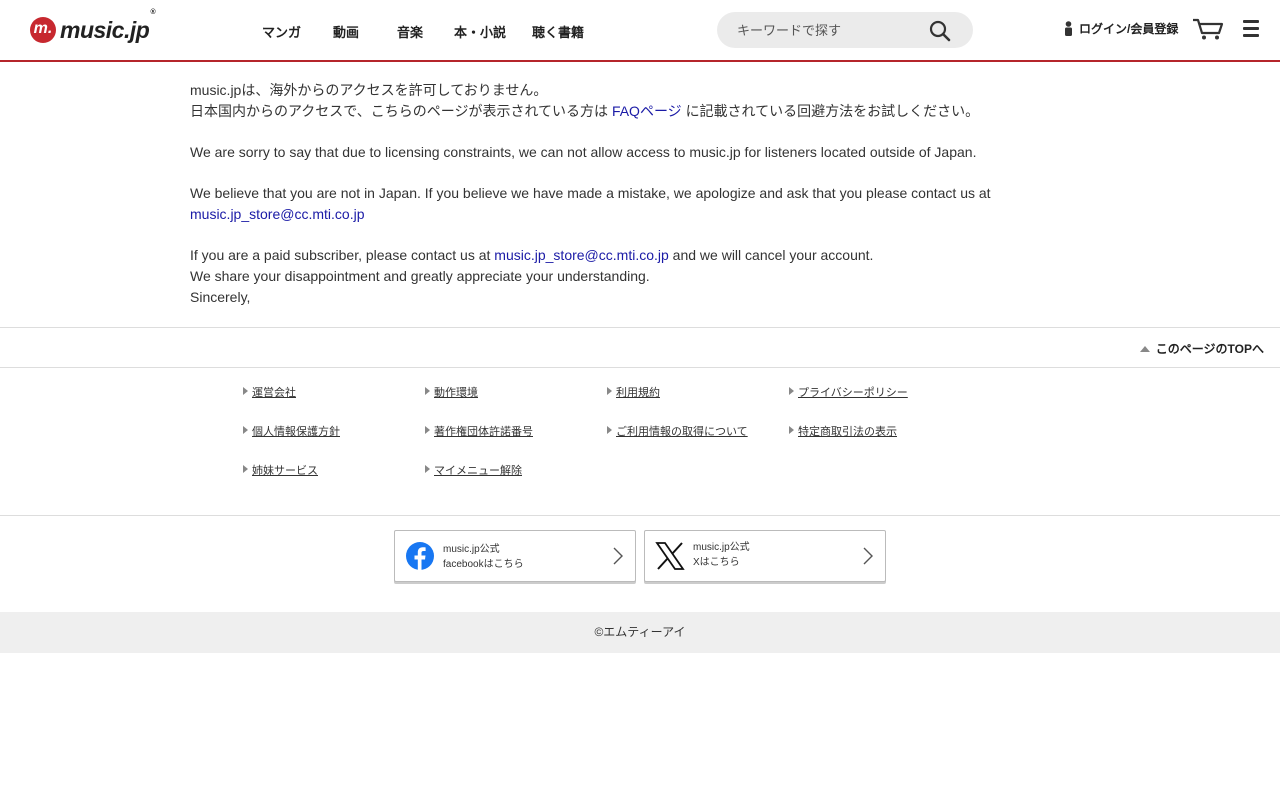 This screenshot has height=800, width=1280. I want to click on cart-icon, so click(1208, 29).